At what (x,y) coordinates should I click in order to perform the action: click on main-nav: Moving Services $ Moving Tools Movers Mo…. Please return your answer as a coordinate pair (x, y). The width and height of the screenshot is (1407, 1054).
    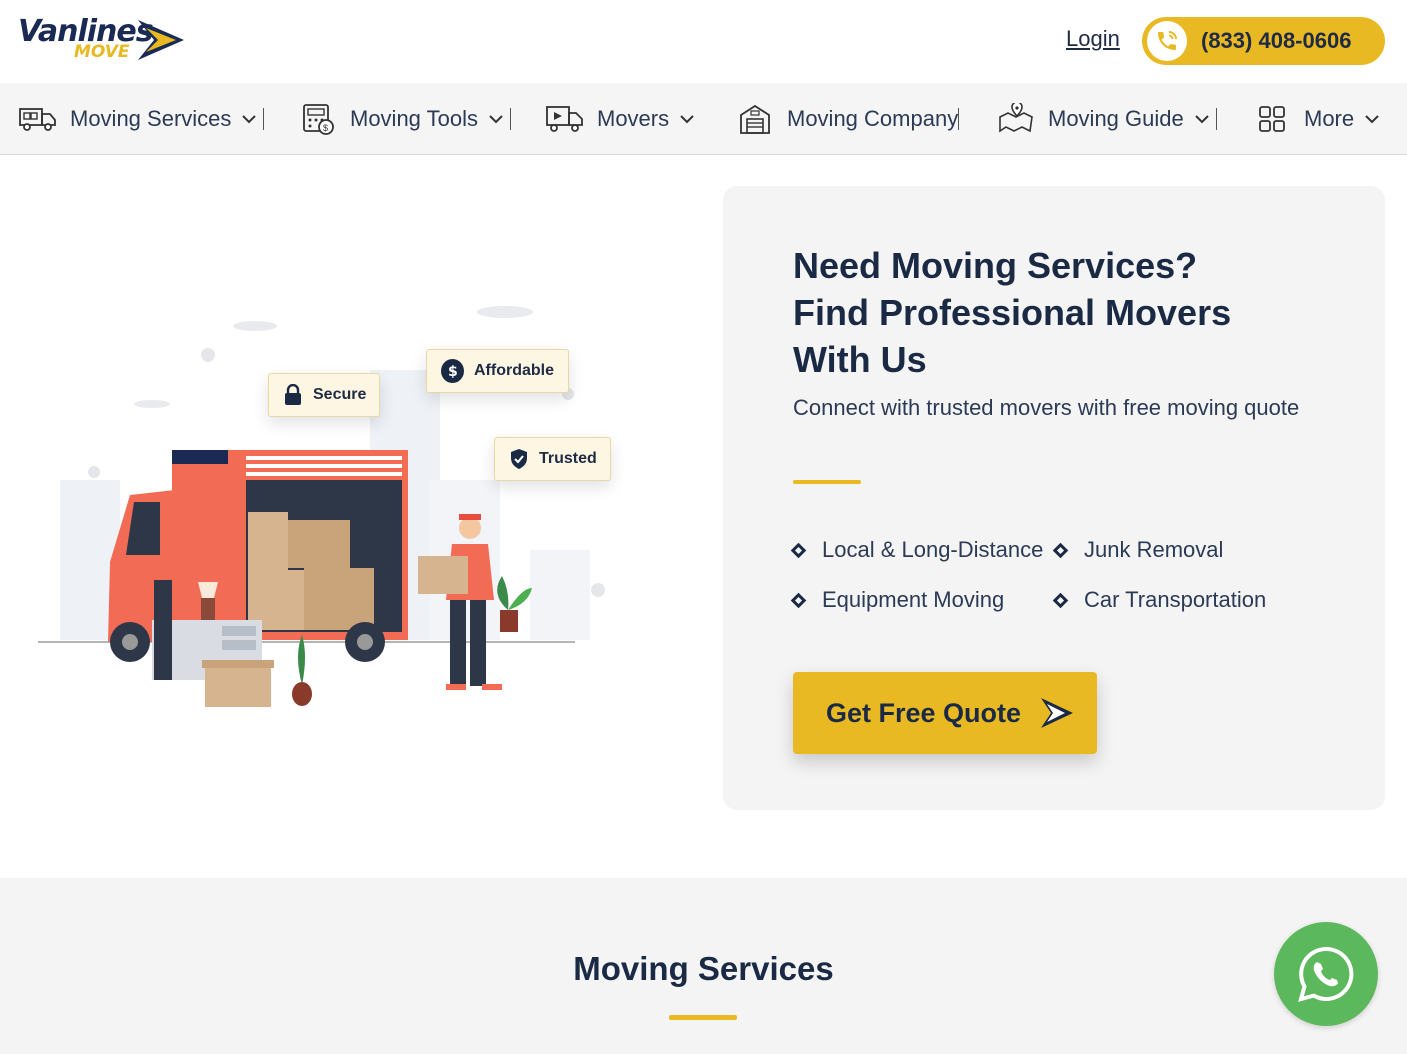
    Looking at the image, I should click on (703, 119).